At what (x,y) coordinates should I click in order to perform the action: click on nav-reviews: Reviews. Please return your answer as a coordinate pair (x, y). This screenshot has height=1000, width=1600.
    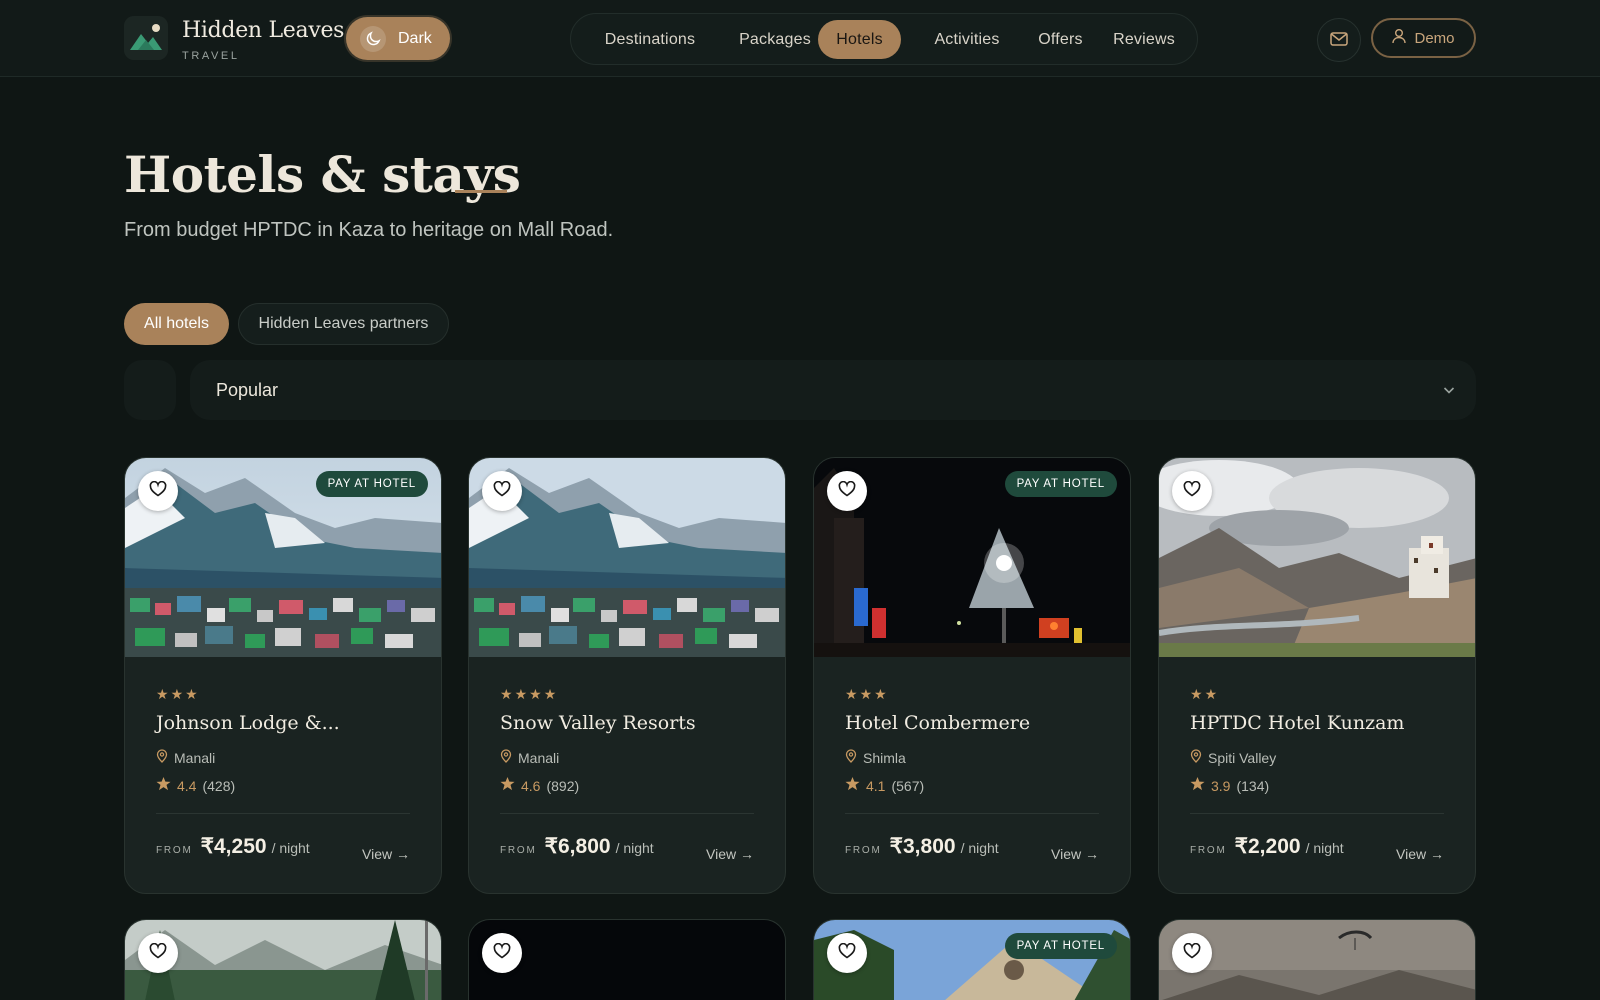
    Looking at the image, I should click on (1144, 39).